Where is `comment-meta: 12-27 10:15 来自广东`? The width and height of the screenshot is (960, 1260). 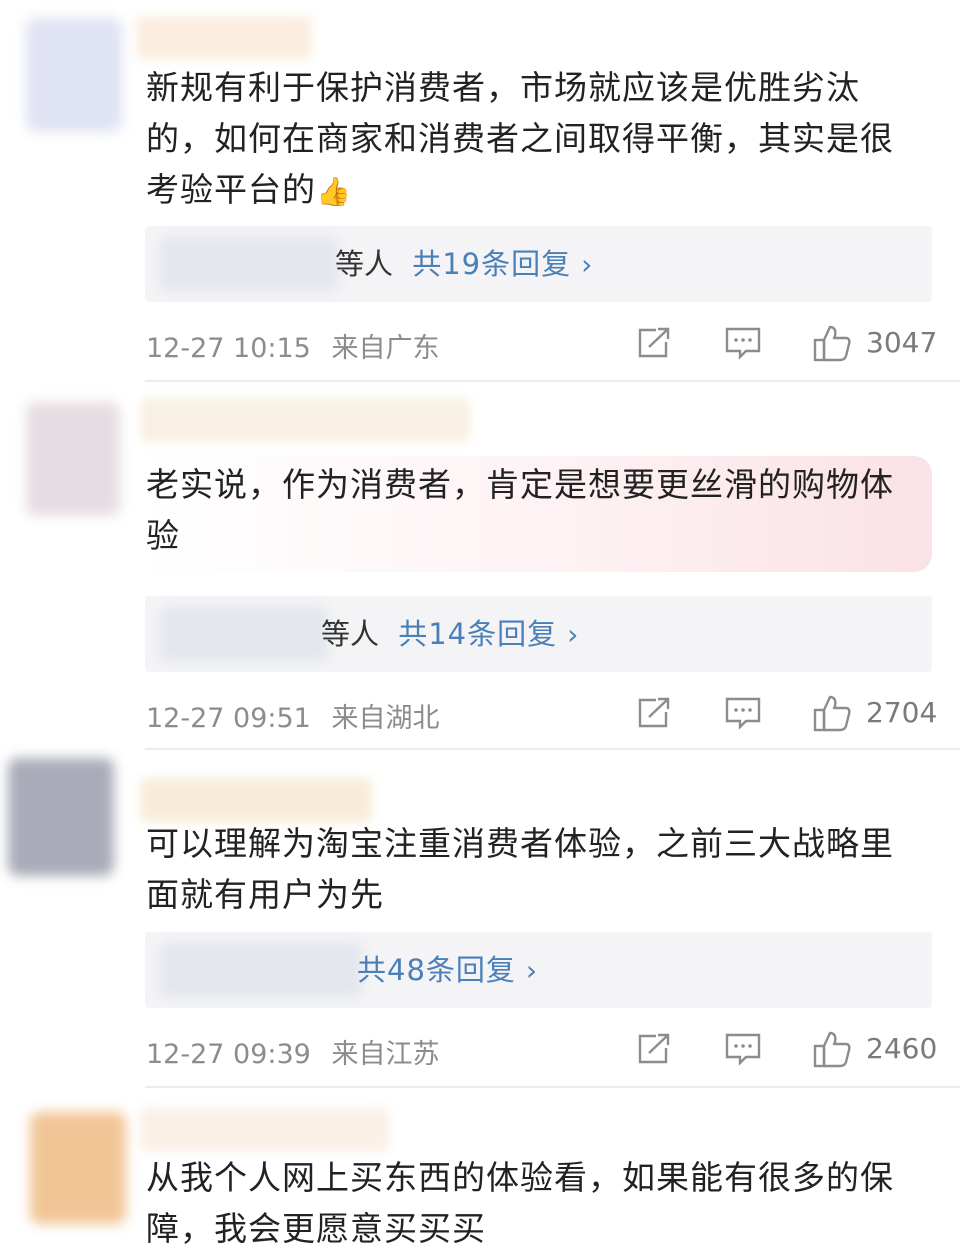 comment-meta: 12-27 10:15 来自广东 is located at coordinates (292, 345).